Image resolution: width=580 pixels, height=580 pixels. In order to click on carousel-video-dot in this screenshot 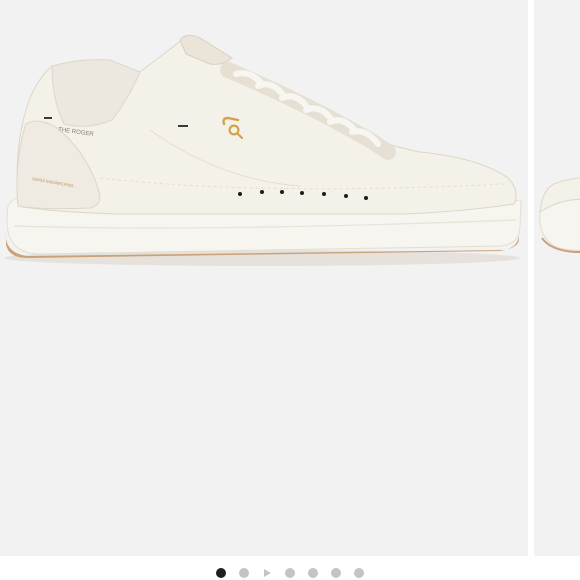, I will do `click(267, 573)`.